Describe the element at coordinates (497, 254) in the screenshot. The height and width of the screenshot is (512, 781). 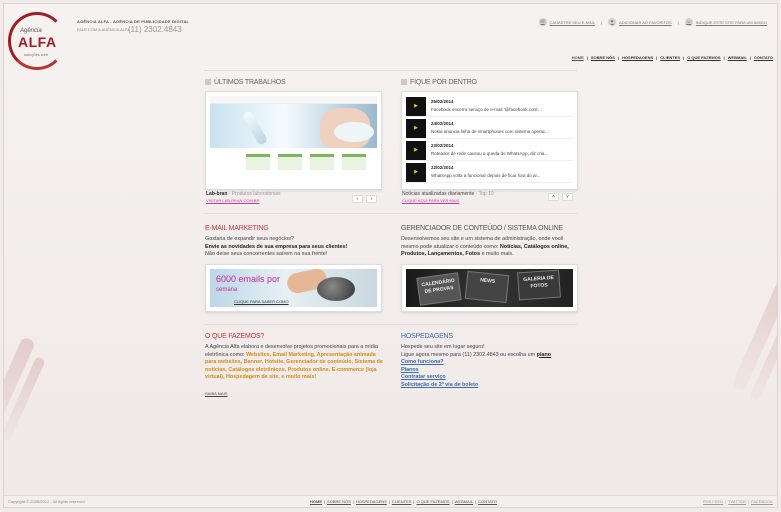
I see `cms-text-c: e muito mais.` at that location.